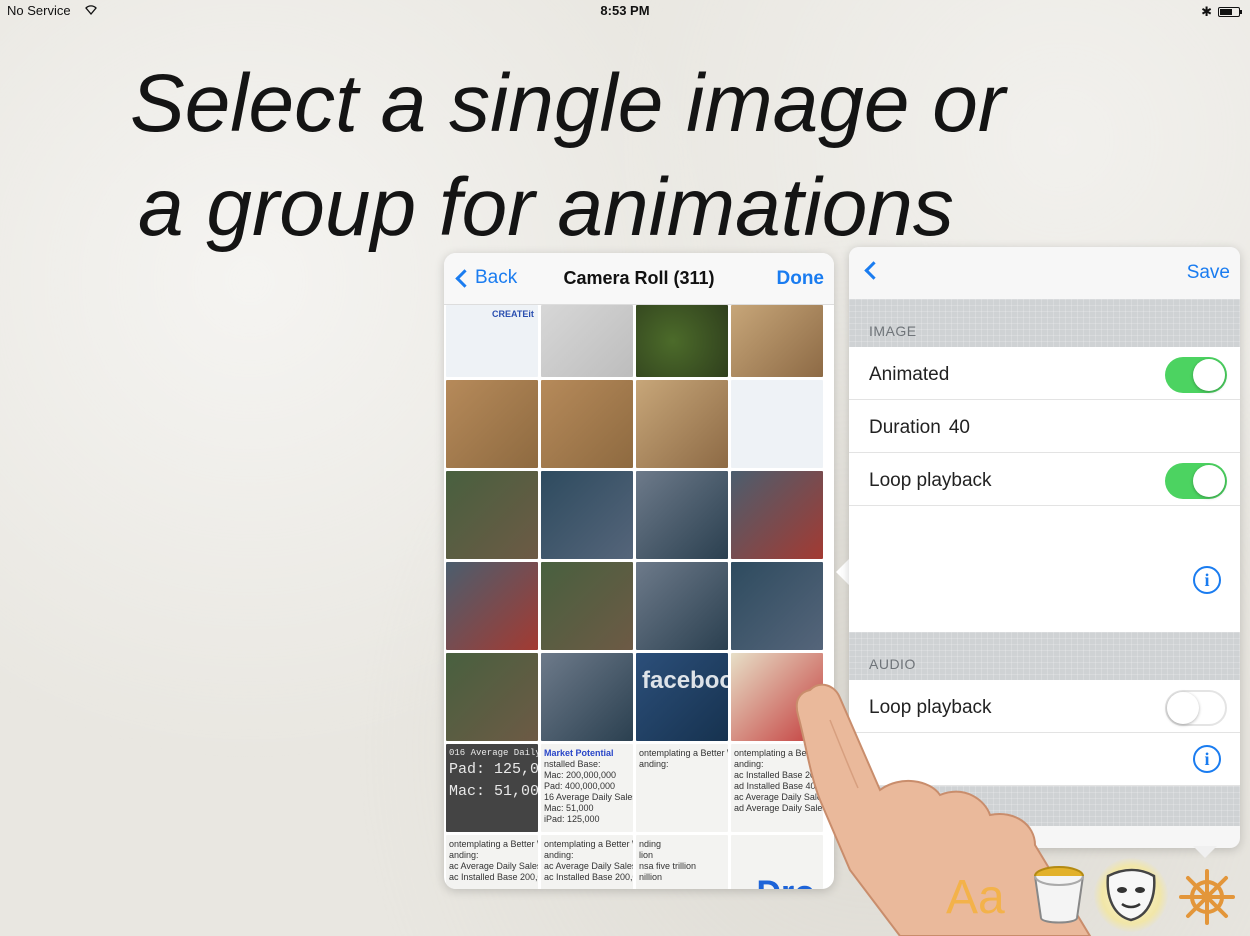 This screenshot has height=936, width=1250. What do you see at coordinates (1044, 373) in the screenshot?
I see `animated-row: Animated` at bounding box center [1044, 373].